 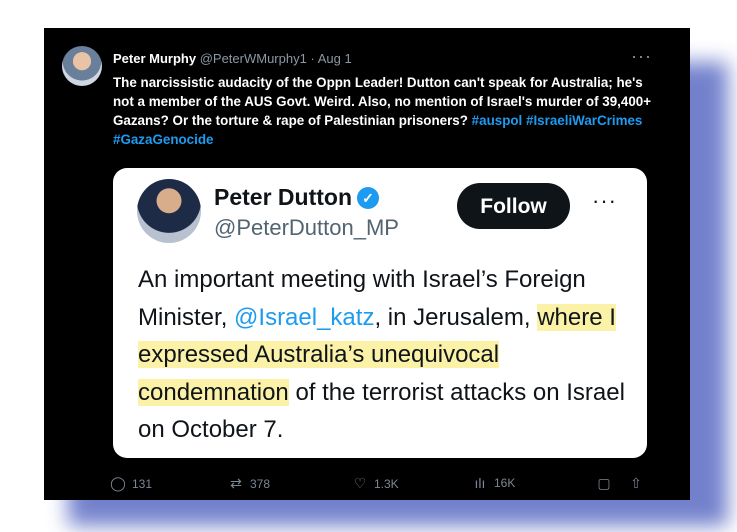 What do you see at coordinates (513, 206) in the screenshot?
I see `follow-button: Follow` at bounding box center [513, 206].